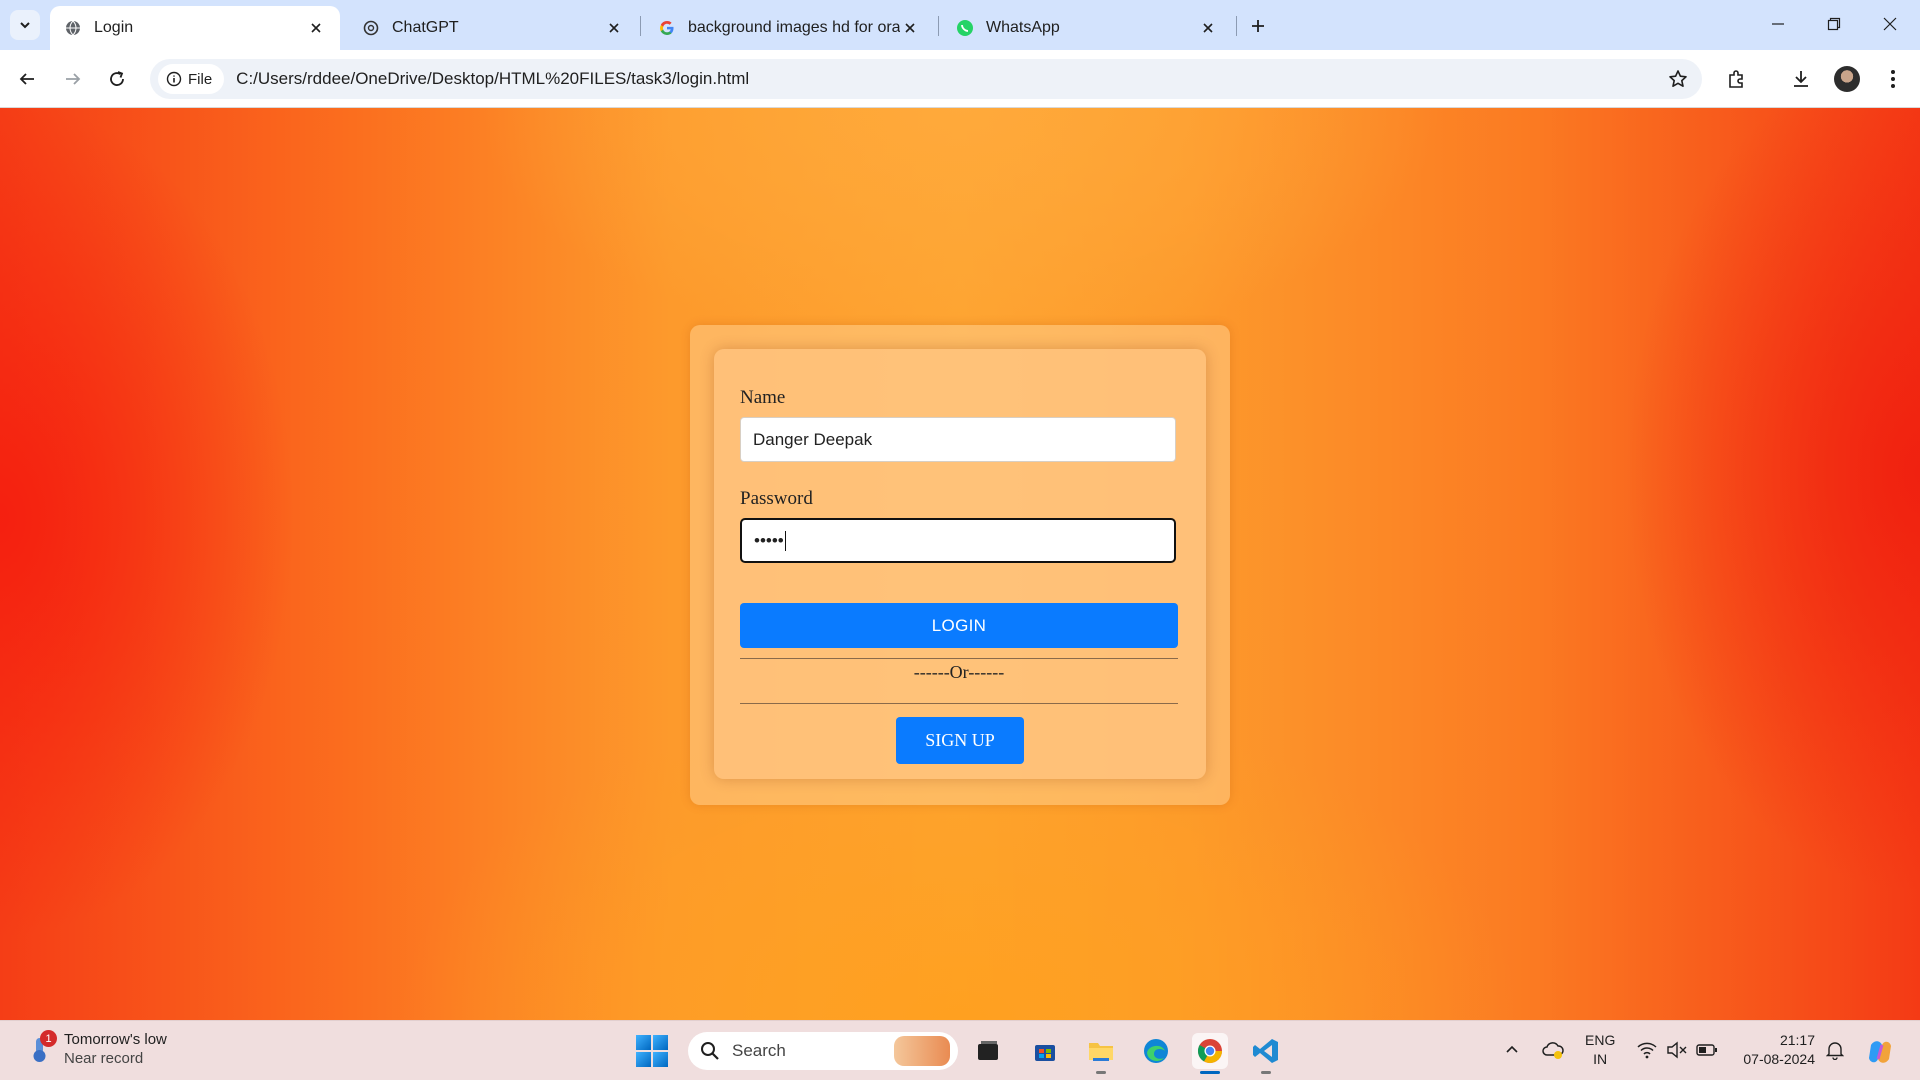 This screenshot has width=1920, height=1080. I want to click on tab-search-button, so click(25, 25).